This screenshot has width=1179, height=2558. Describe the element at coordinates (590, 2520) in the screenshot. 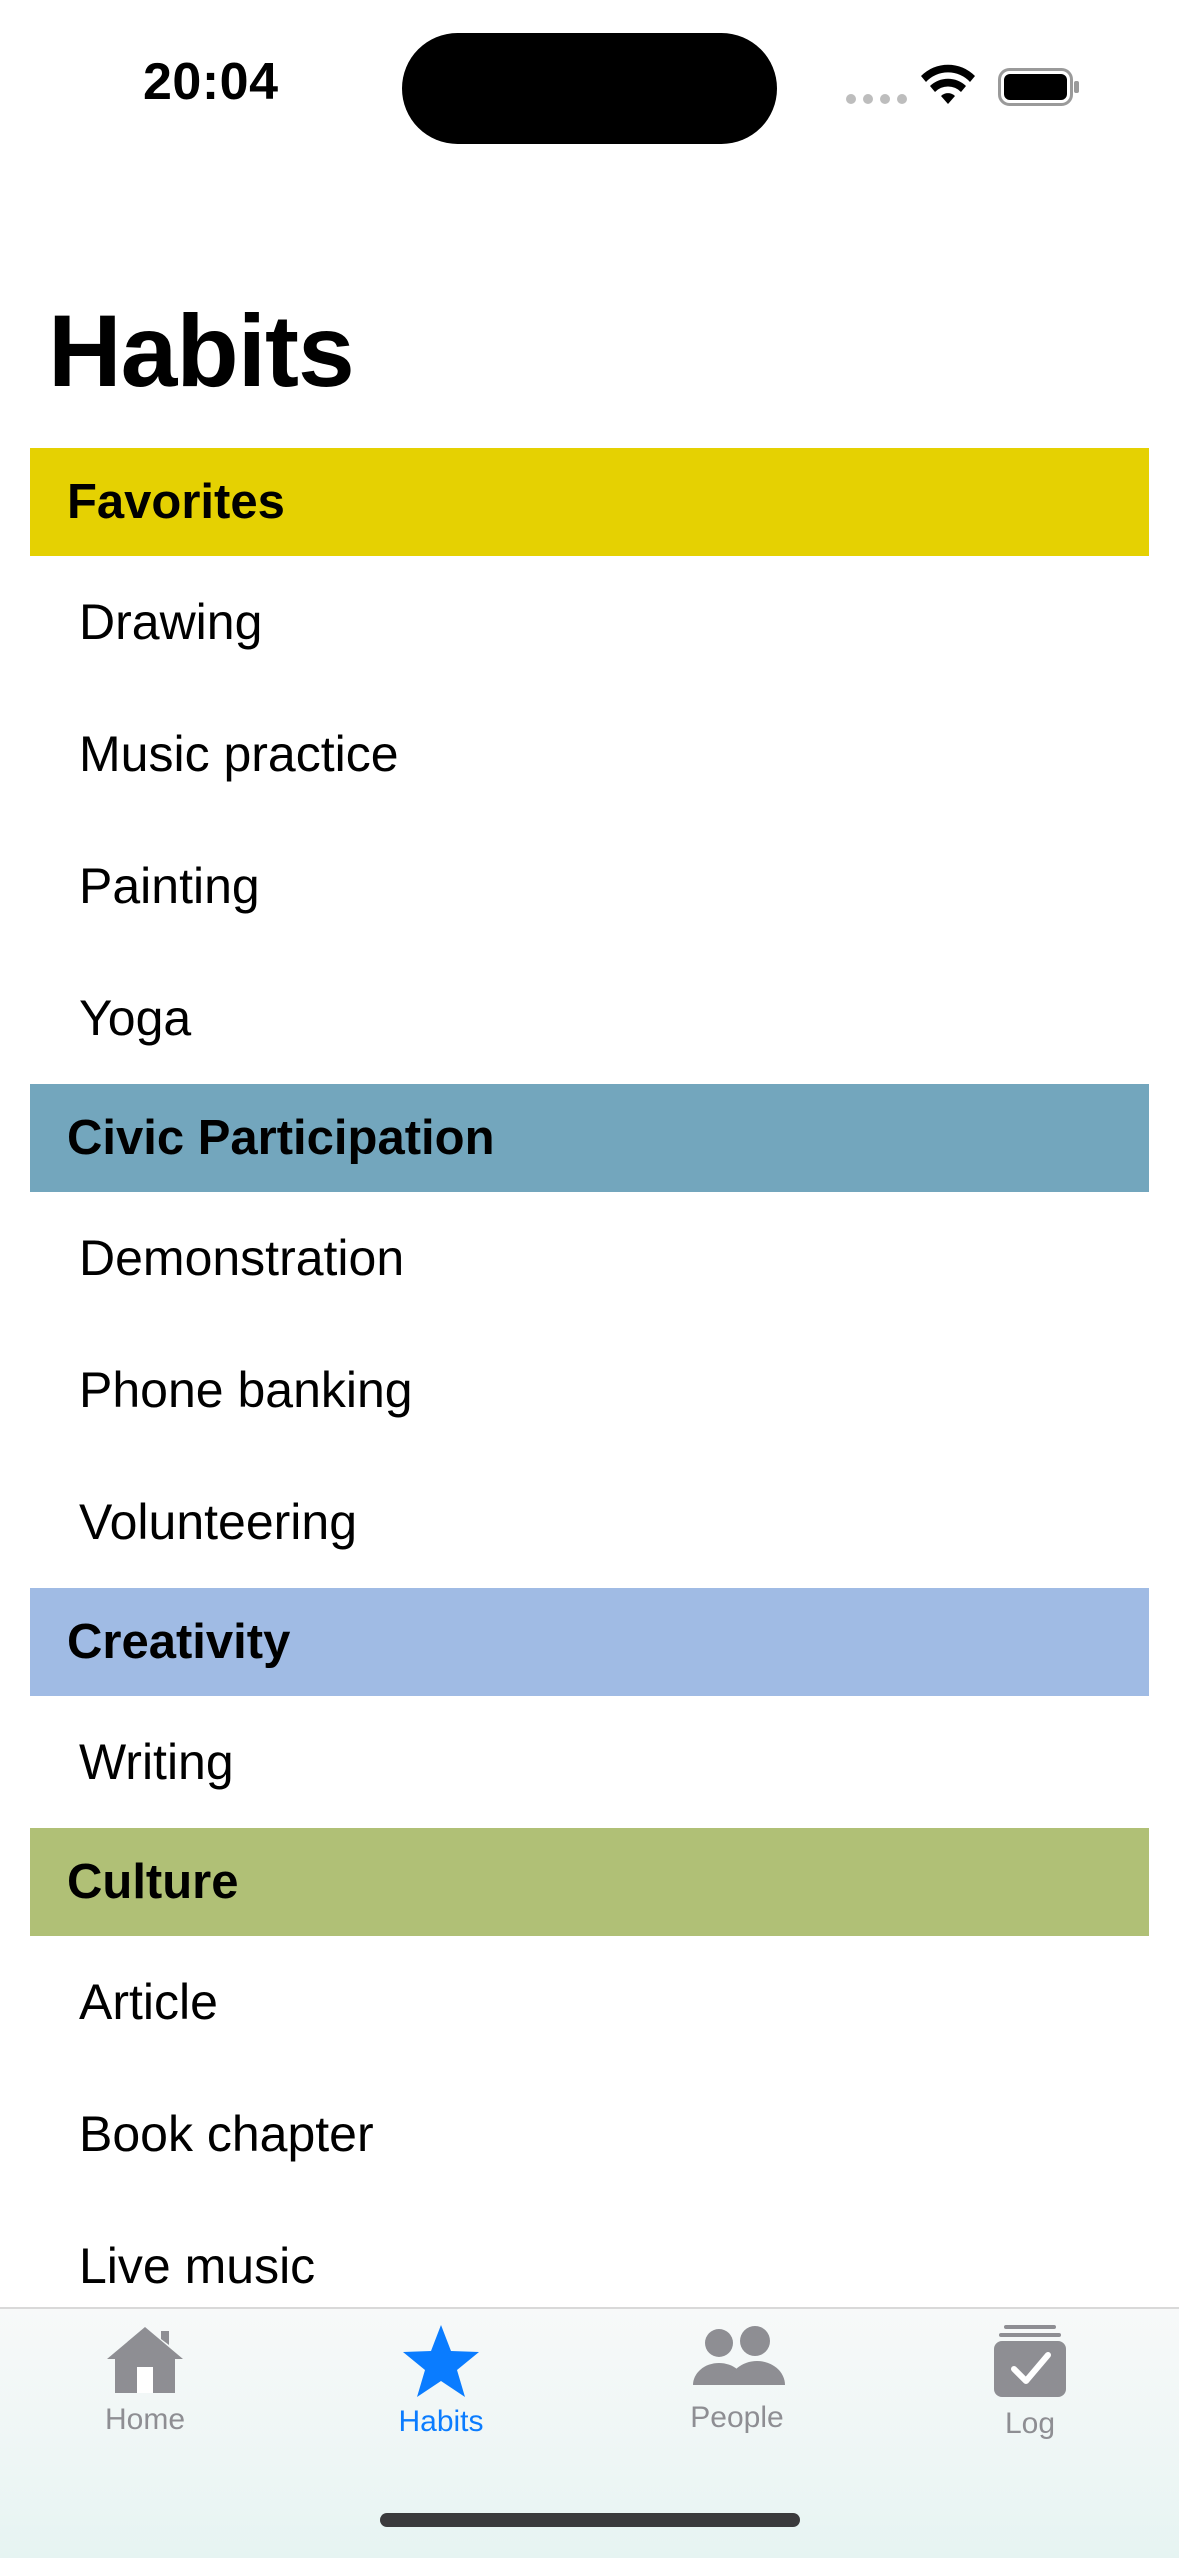

I see `home-indicator` at that location.